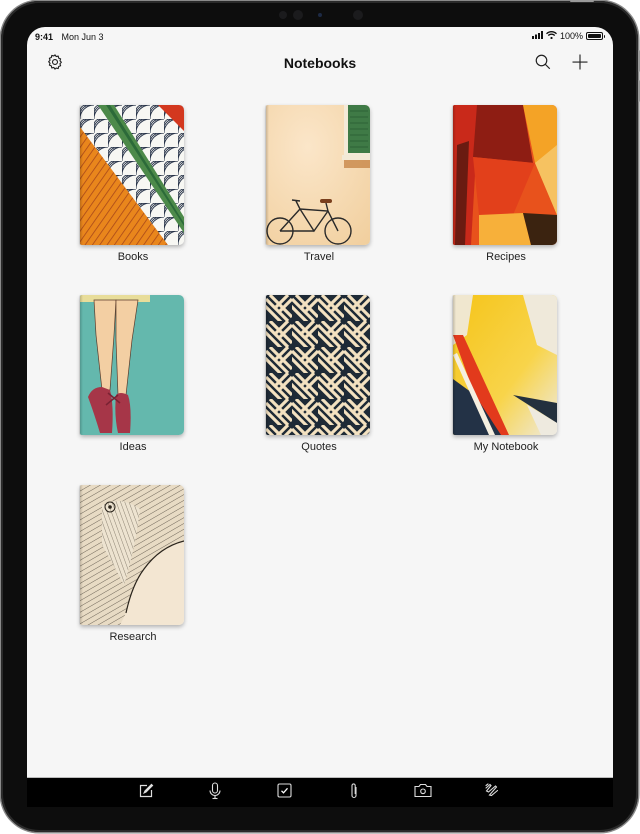 Image resolution: width=640 pixels, height=834 pixels. I want to click on notebook-cover-bicycle-wall, so click(318, 175).